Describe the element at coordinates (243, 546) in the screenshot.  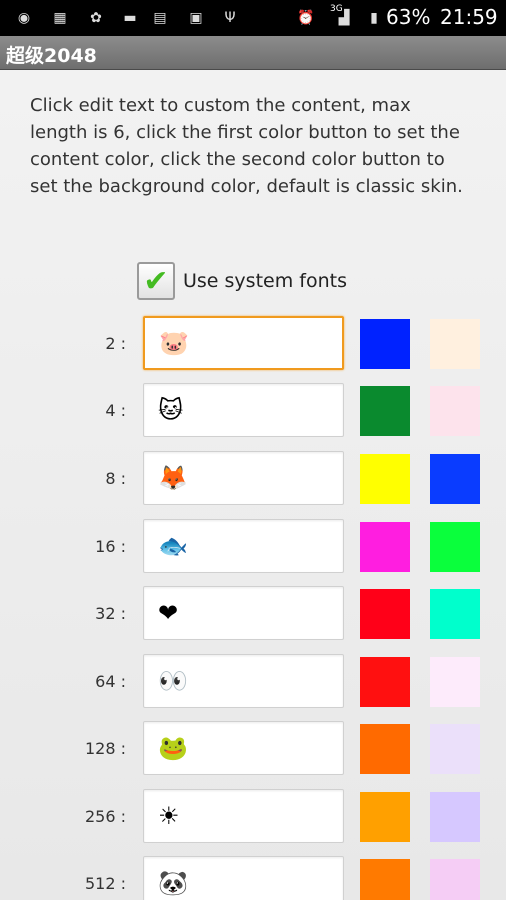
I see `tile-text-input: 🐟` at that location.